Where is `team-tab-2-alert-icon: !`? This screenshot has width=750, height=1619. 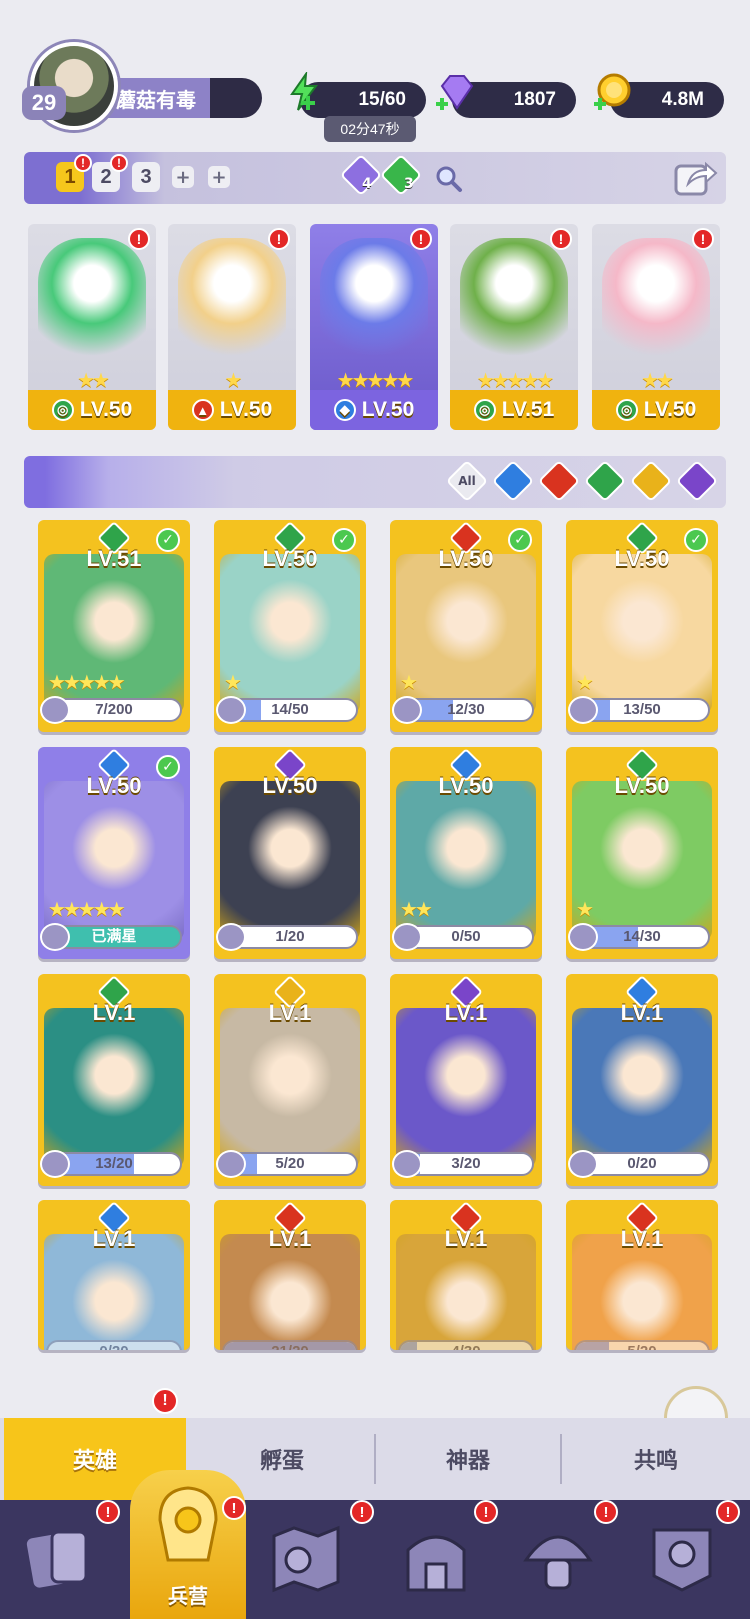 team-tab-2-alert-icon: ! is located at coordinates (119, 163).